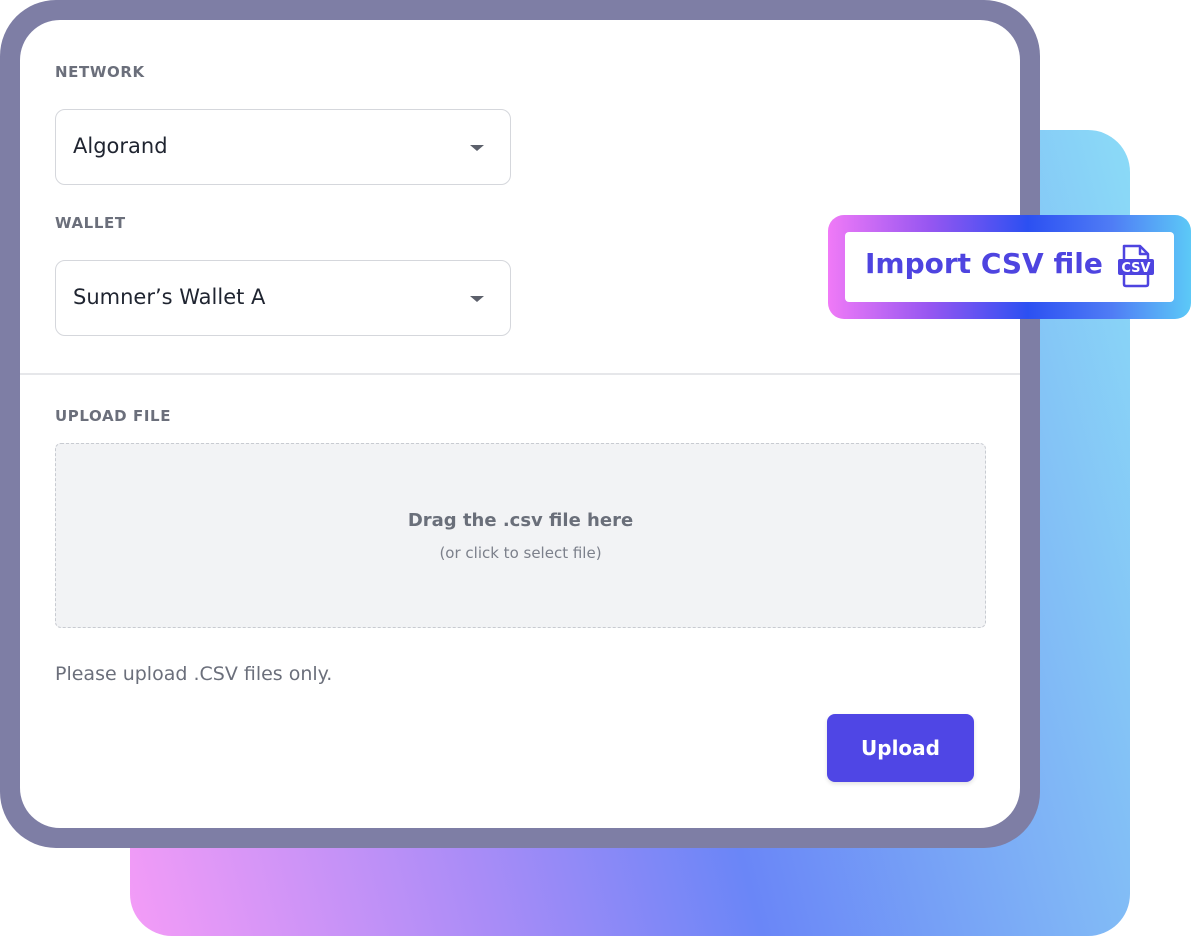  What do you see at coordinates (520, 374) in the screenshot?
I see `section-divider` at bounding box center [520, 374].